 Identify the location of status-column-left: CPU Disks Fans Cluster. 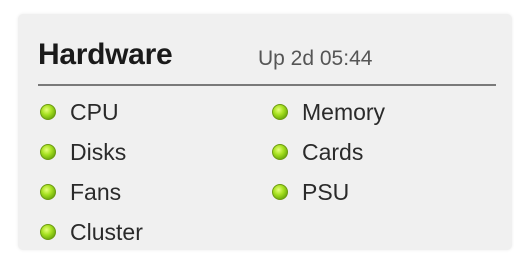
(91, 172).